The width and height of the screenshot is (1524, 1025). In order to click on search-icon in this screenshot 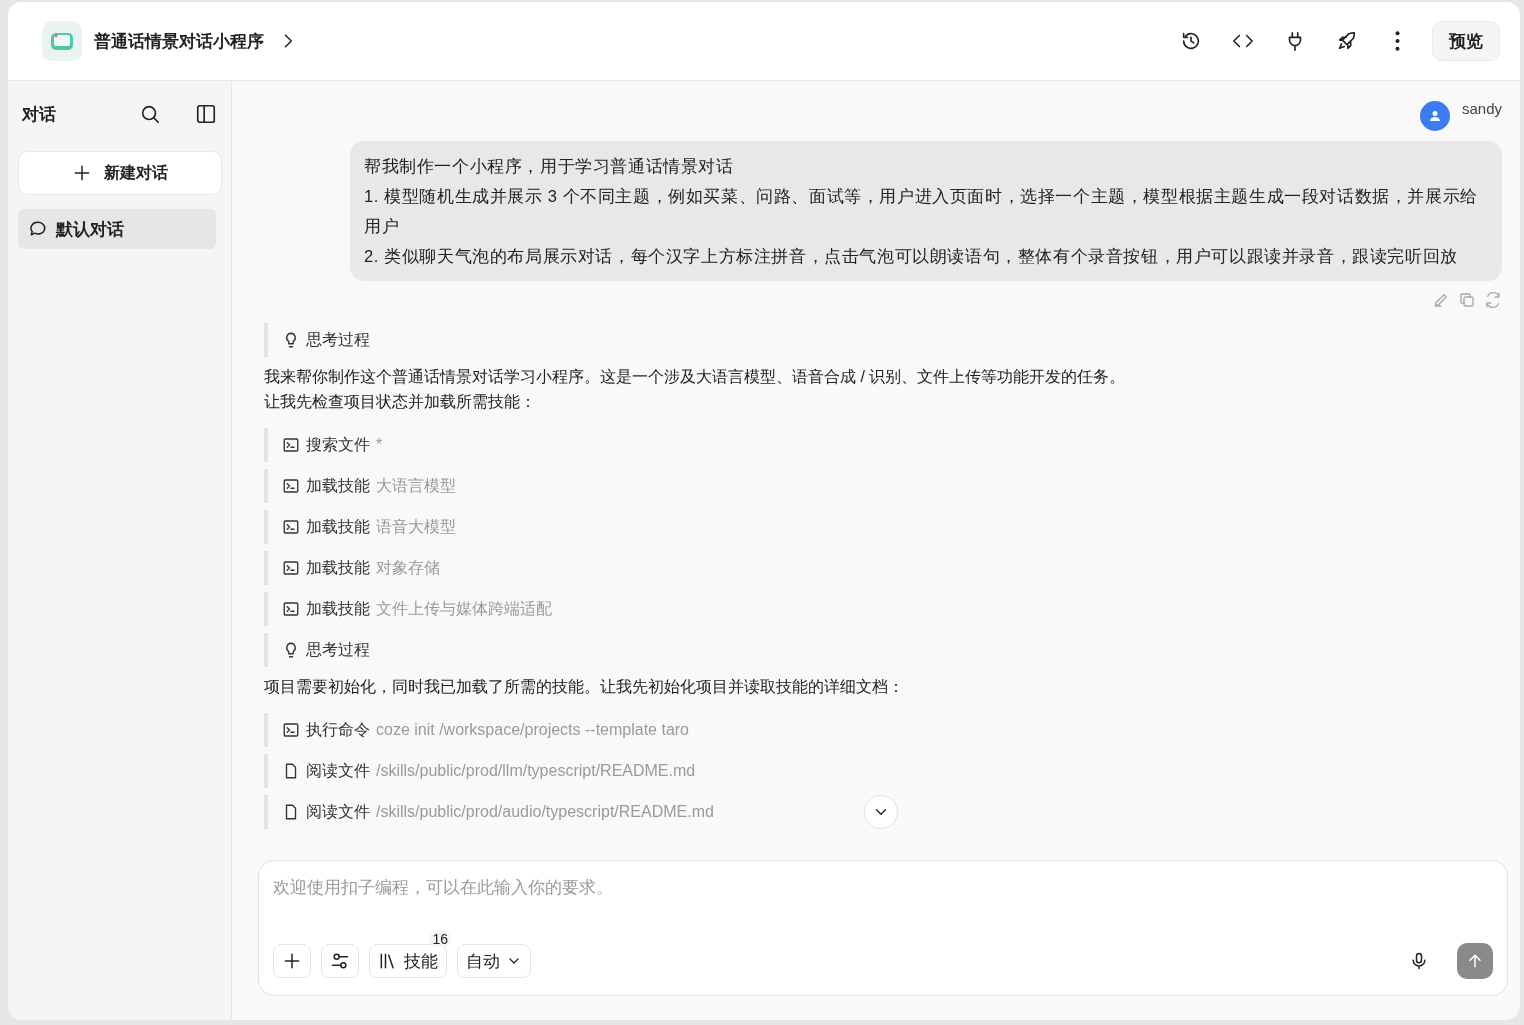, I will do `click(150, 114)`.